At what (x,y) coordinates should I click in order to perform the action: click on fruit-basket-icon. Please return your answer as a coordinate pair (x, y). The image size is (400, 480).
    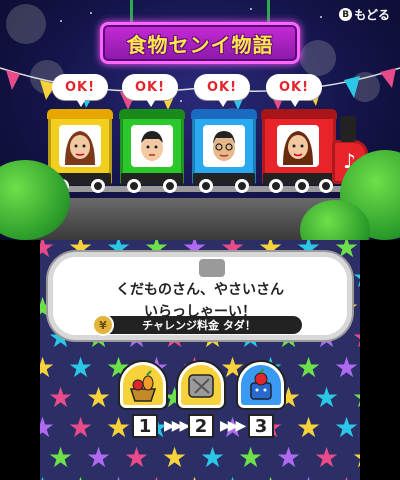
    Looking at the image, I should click on (143, 385).